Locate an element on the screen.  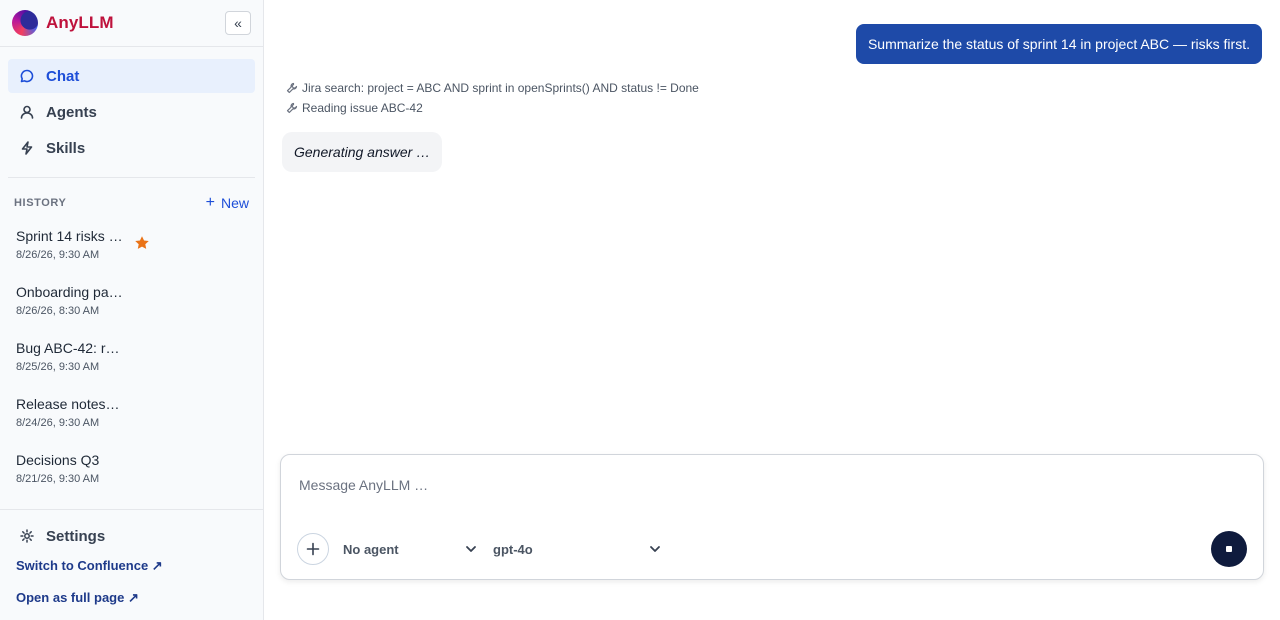
nav-item-agents: Agents is located at coordinates (131, 112).